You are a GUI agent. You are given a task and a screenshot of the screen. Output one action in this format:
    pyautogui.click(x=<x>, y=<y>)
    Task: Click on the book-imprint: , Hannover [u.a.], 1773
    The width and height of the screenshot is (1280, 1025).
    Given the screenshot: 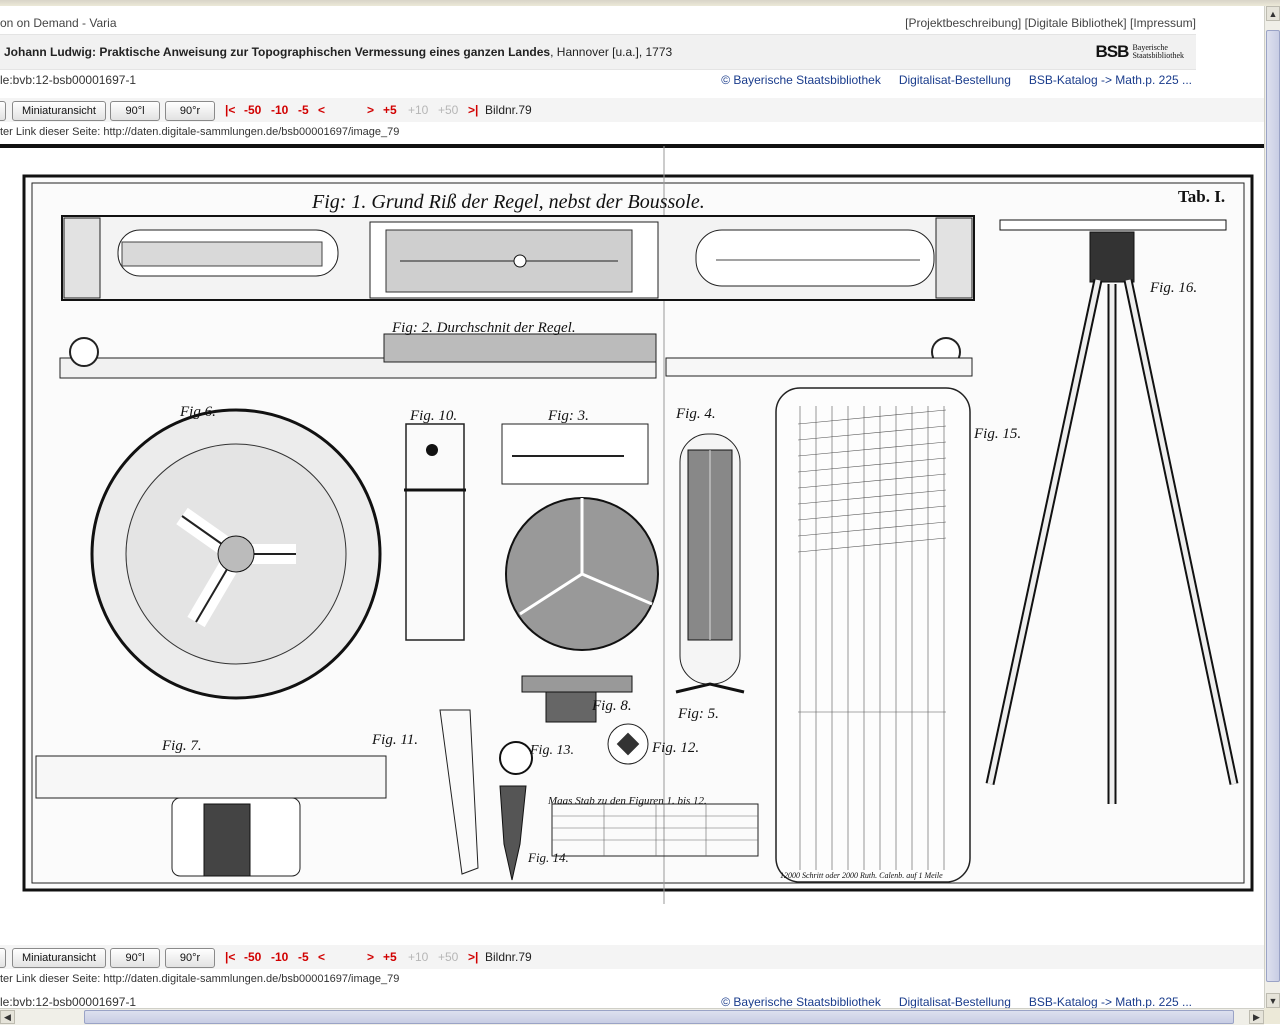 What is the action you would take?
    pyautogui.click(x=611, y=52)
    